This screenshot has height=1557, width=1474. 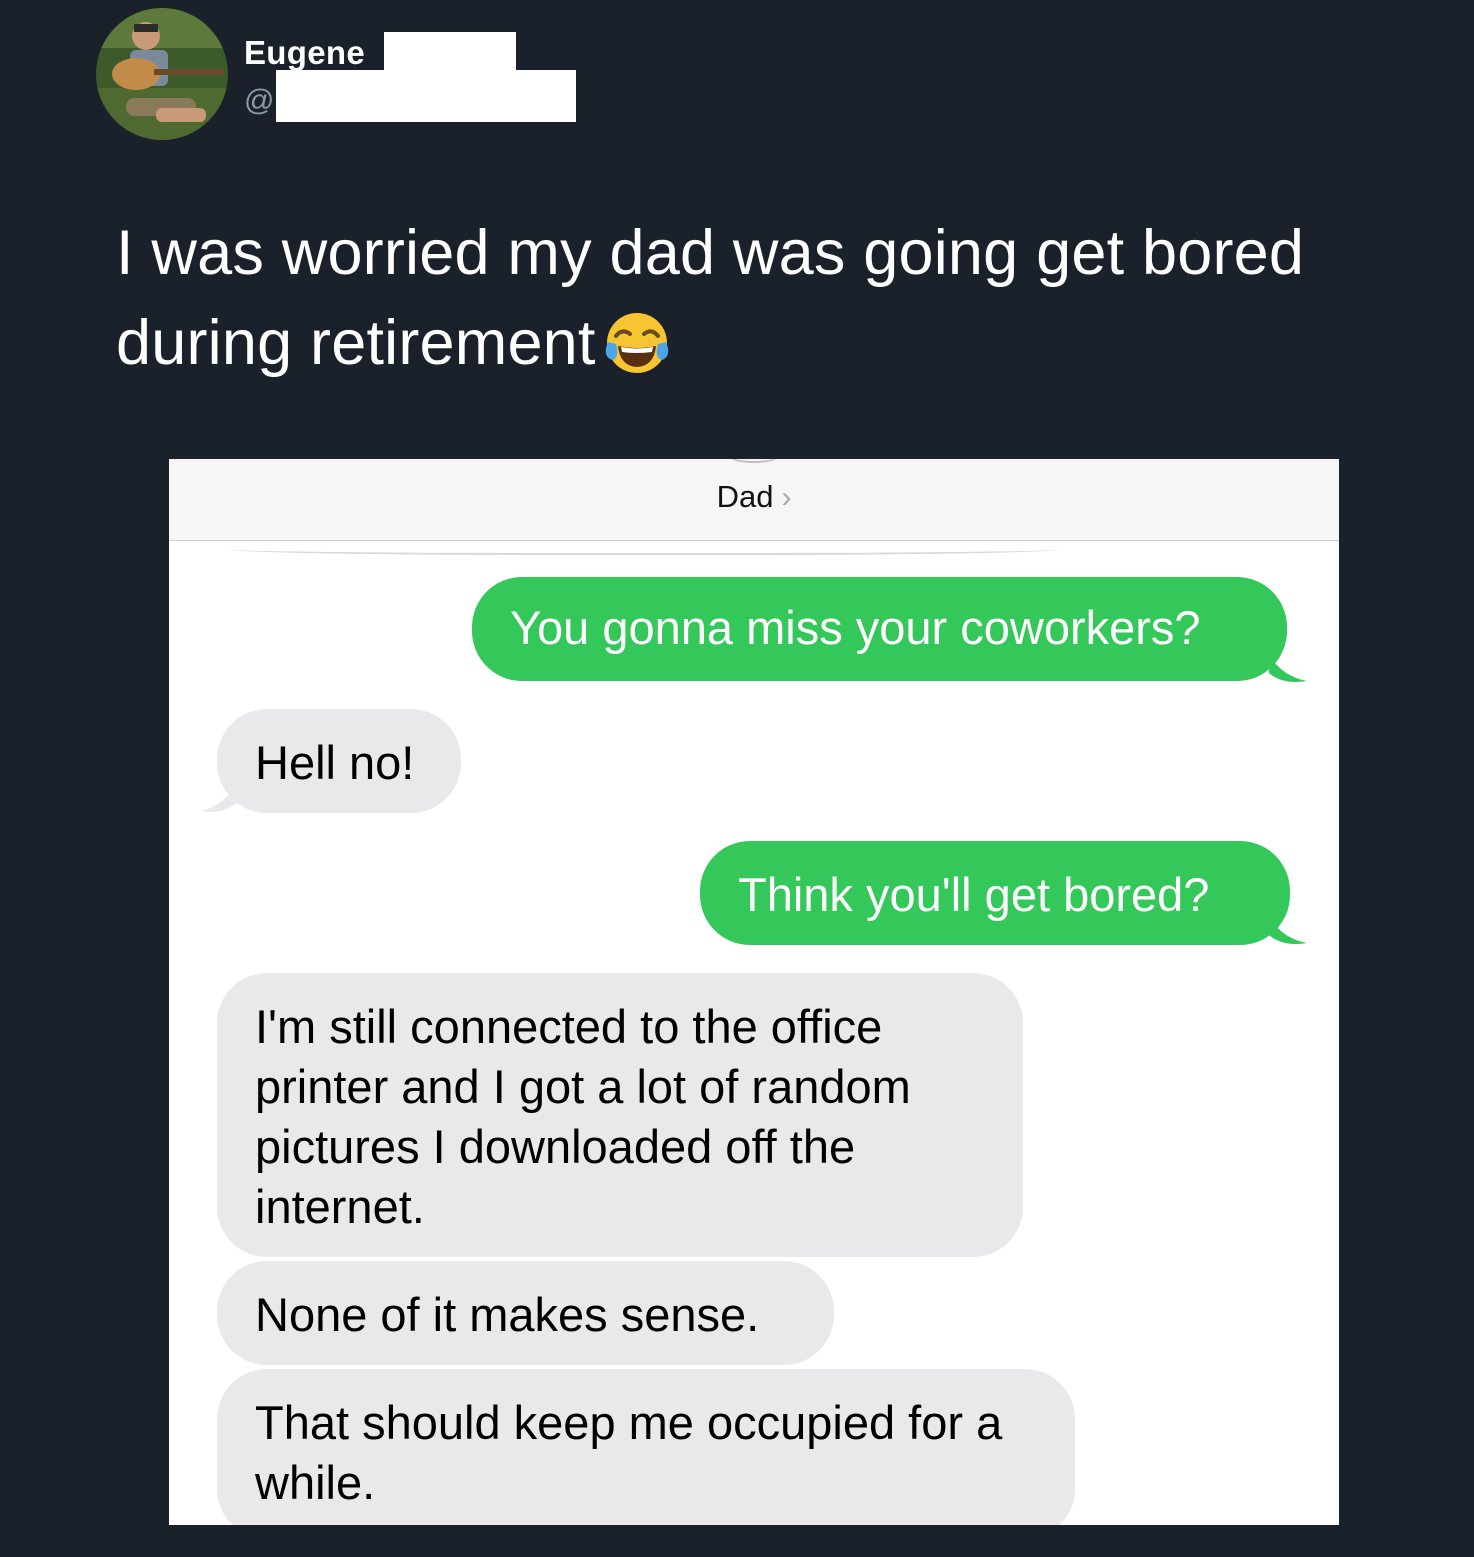 I want to click on avatar, so click(x=162, y=74).